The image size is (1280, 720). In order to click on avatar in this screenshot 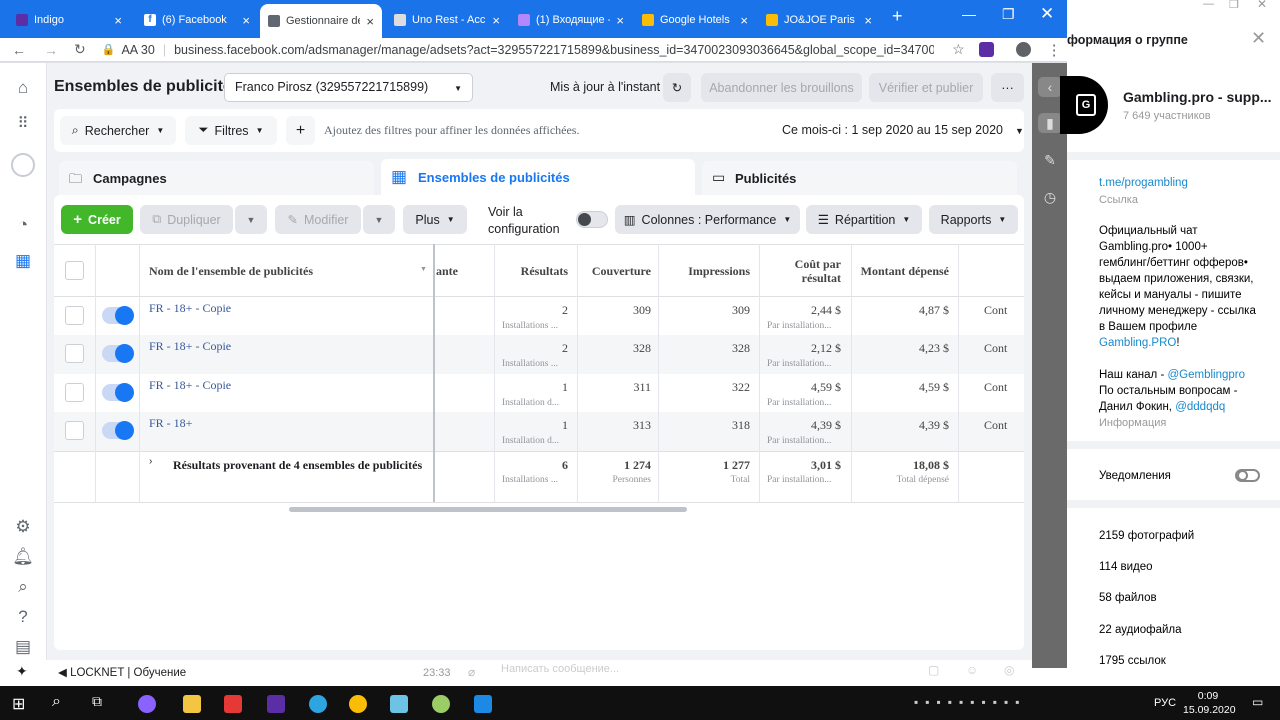, I will do `click(23, 165)`.